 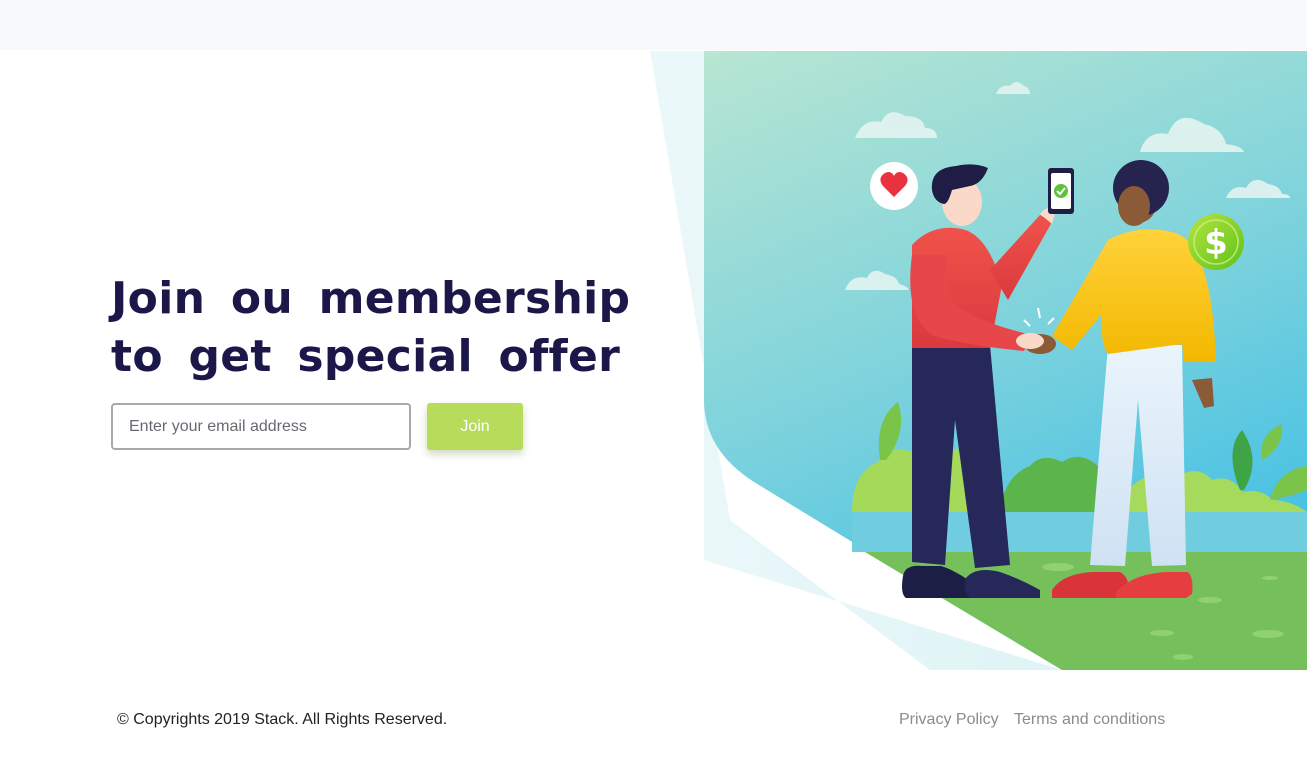 I want to click on join-button: Join, so click(x=475, y=426).